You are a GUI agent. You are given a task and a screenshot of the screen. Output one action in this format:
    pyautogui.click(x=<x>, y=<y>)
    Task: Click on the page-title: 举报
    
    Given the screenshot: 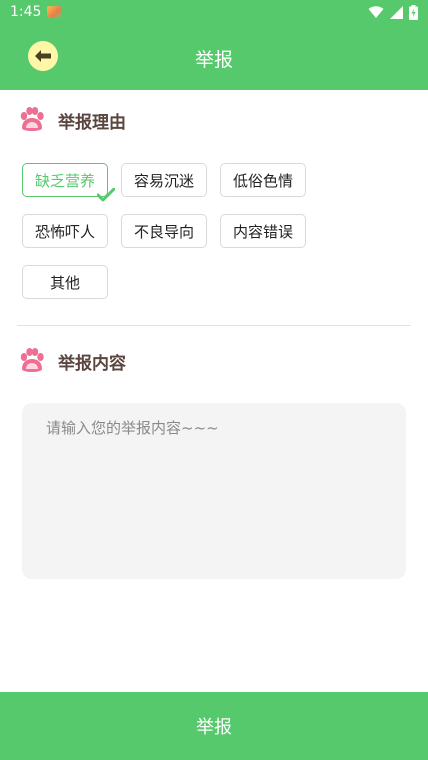 What is the action you would take?
    pyautogui.click(x=213, y=60)
    